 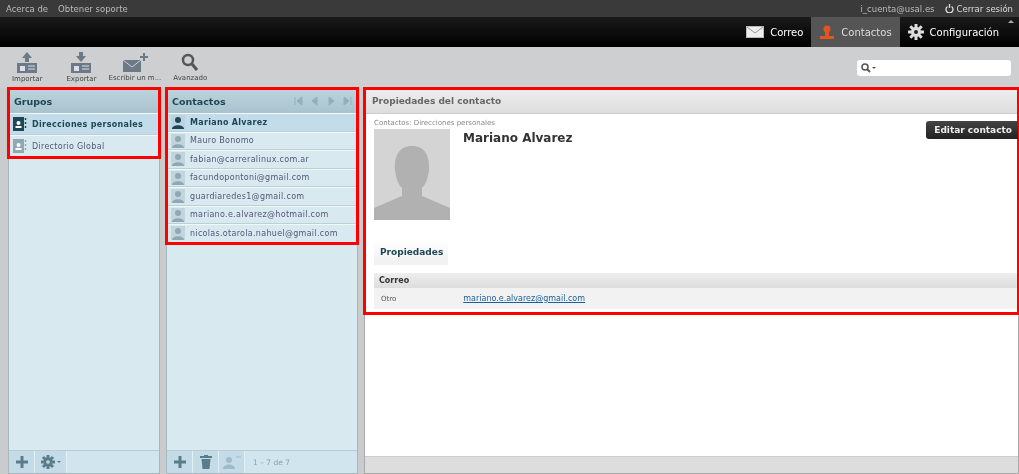 What do you see at coordinates (262, 122) in the screenshot?
I see `list-item: Mariano Alvarez` at bounding box center [262, 122].